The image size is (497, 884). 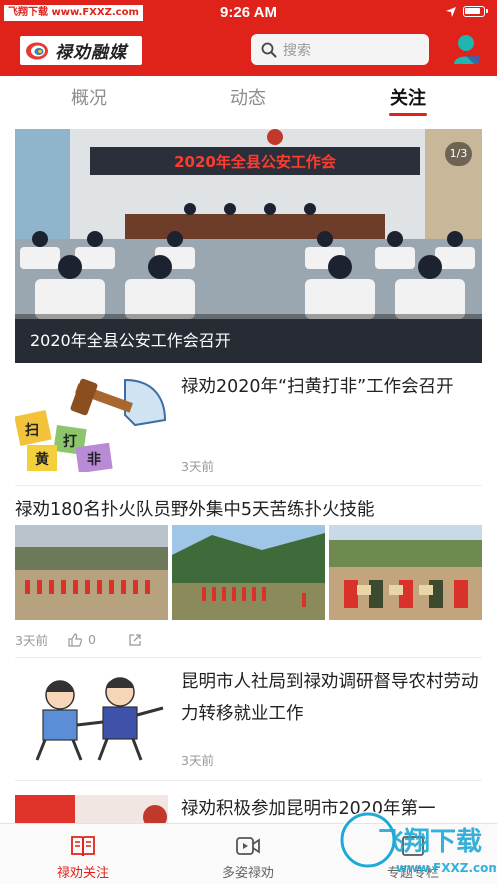 I want to click on nav-label: 多姿禄劝, so click(x=247, y=873).